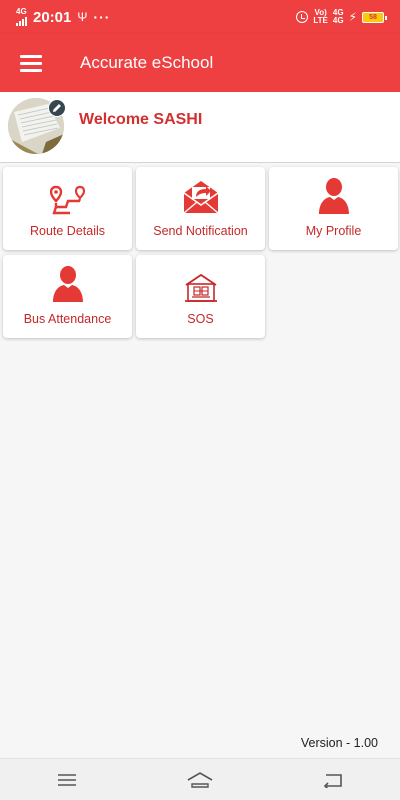 Image resolution: width=400 pixels, height=800 pixels. I want to click on back-icon, so click(333, 780).